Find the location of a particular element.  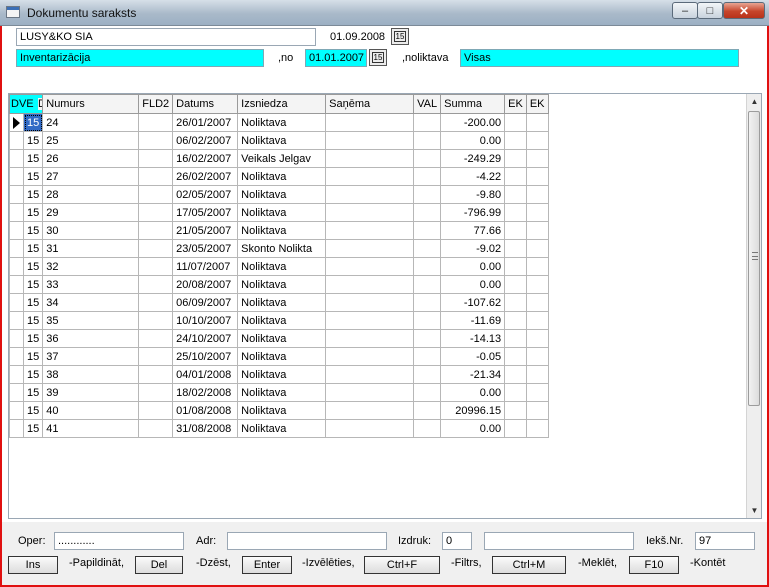

cell-numurs: 25 is located at coordinates (91, 140).